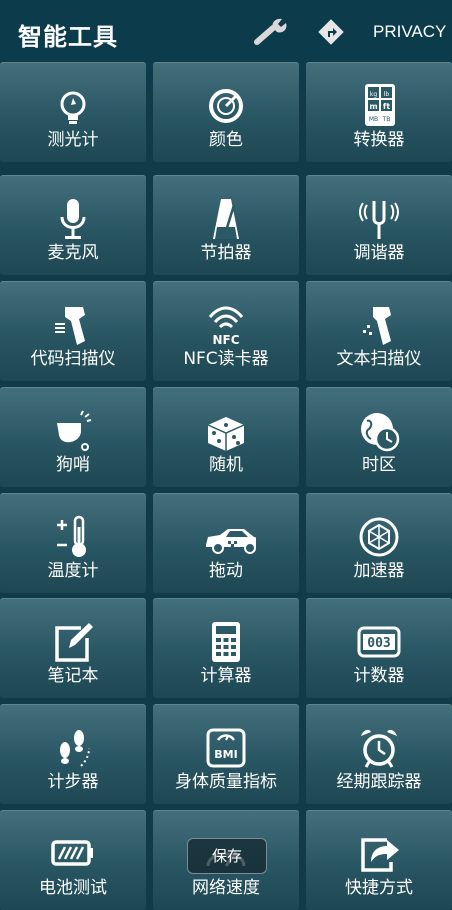  I want to click on counter-digits: 003, so click(378, 643).